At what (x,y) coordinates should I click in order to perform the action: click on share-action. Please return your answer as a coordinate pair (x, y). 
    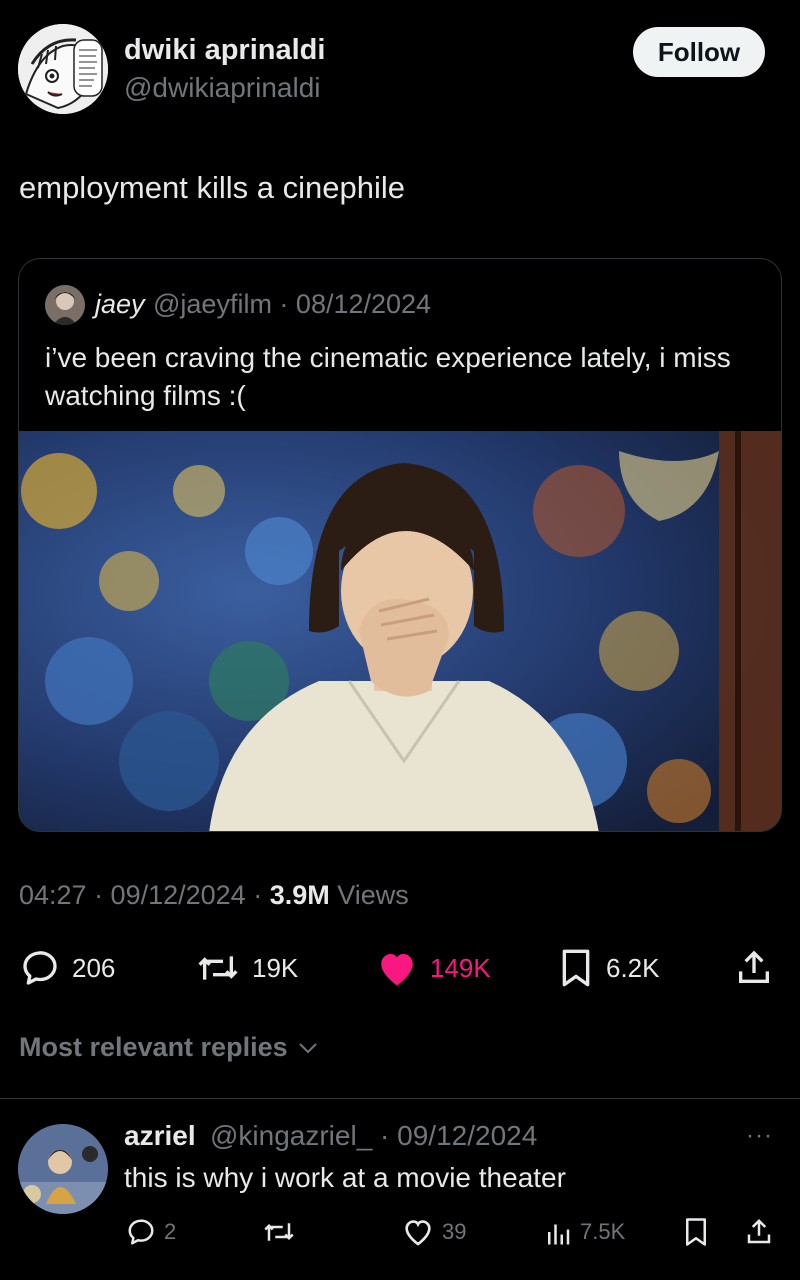
    Looking at the image, I should click on (754, 968).